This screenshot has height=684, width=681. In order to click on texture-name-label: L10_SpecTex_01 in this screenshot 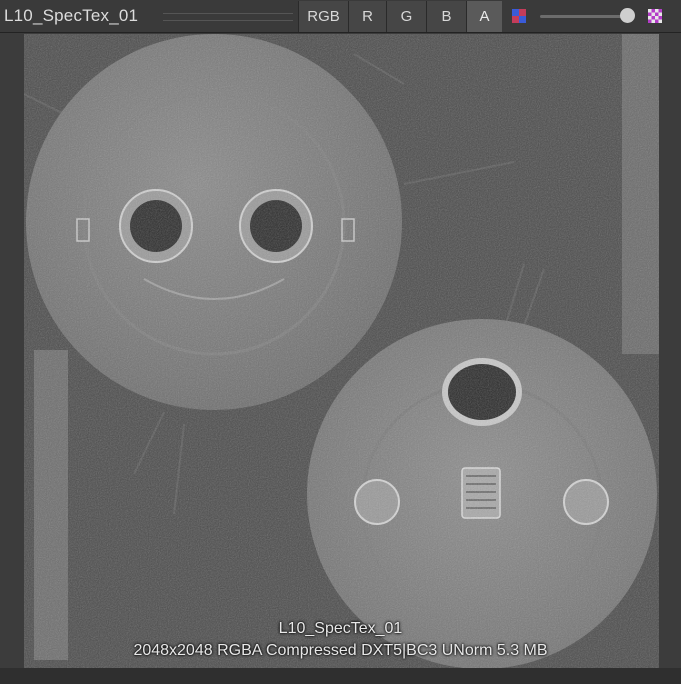, I will do `click(340, 628)`.